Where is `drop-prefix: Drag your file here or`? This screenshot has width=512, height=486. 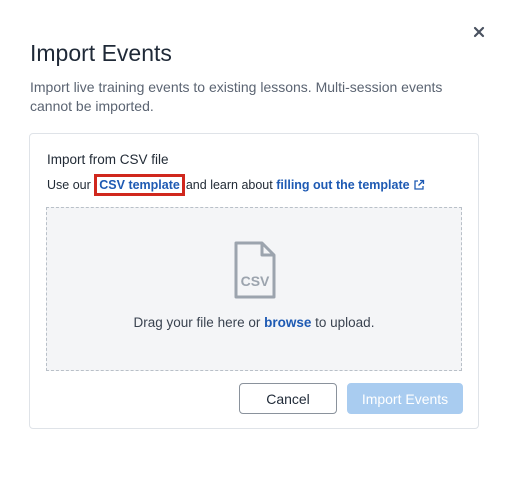
drop-prefix: Drag your file here or is located at coordinates (197, 322).